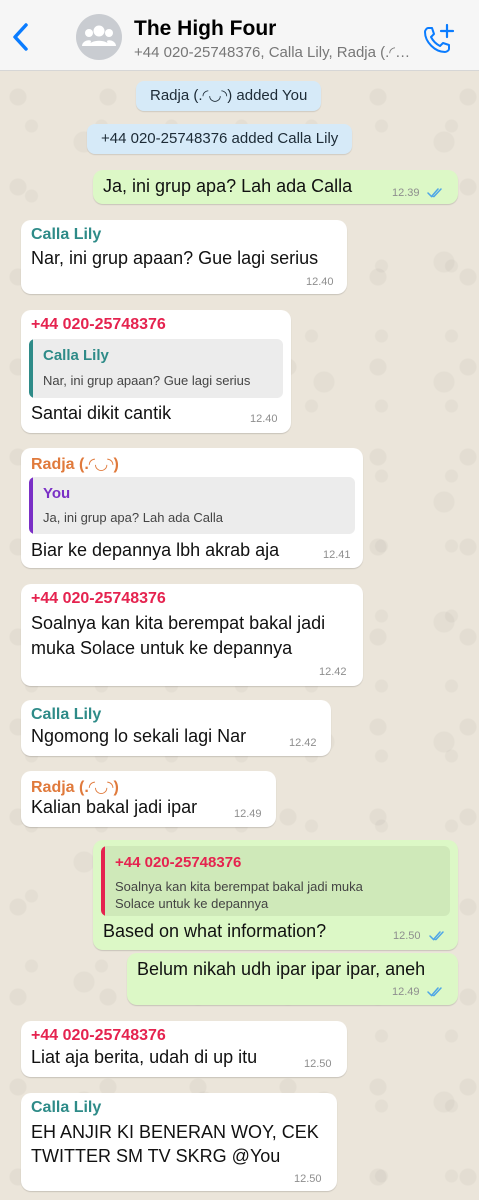 The width and height of the screenshot is (479, 1200). I want to click on phone-plus-icon, so click(439, 38).